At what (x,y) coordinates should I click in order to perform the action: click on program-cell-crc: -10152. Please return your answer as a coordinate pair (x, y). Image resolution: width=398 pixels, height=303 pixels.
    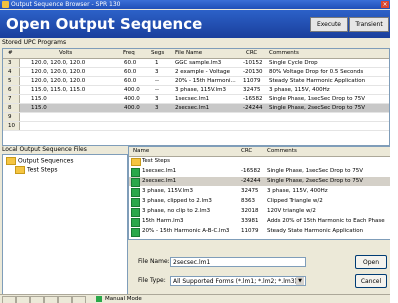
    Looking at the image, I should click on (253, 63).